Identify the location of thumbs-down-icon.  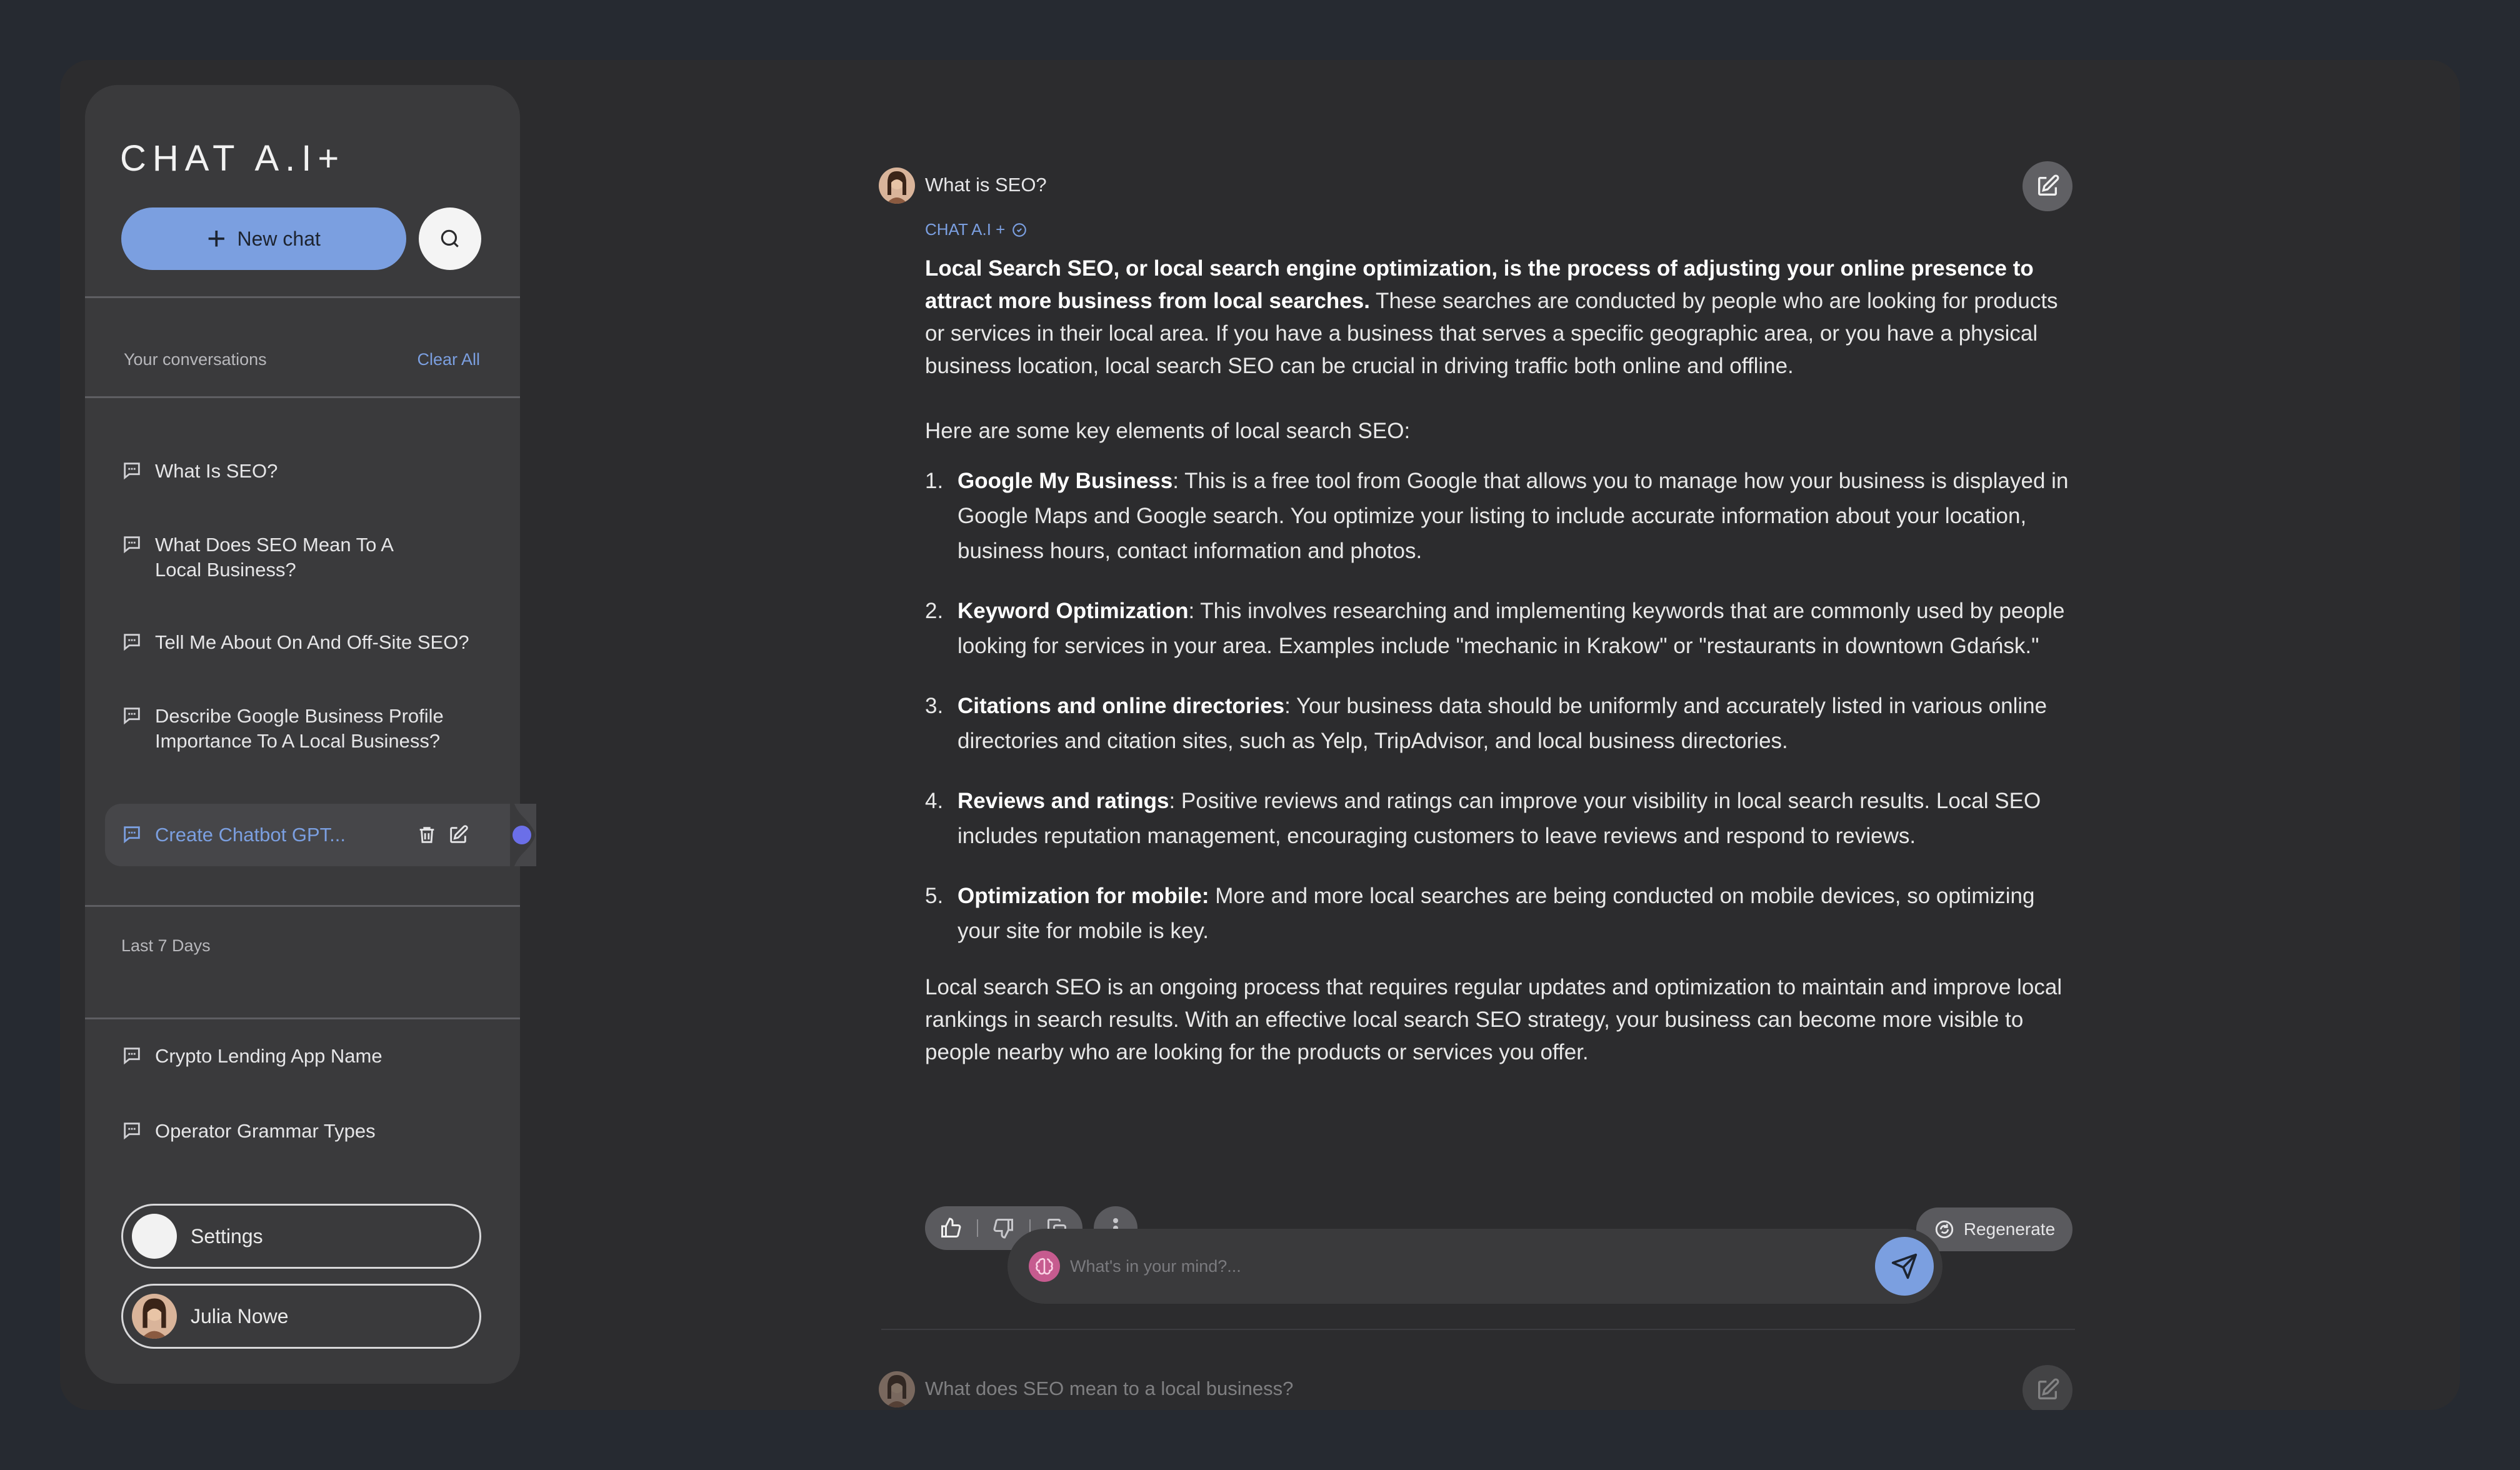
(1004, 1228).